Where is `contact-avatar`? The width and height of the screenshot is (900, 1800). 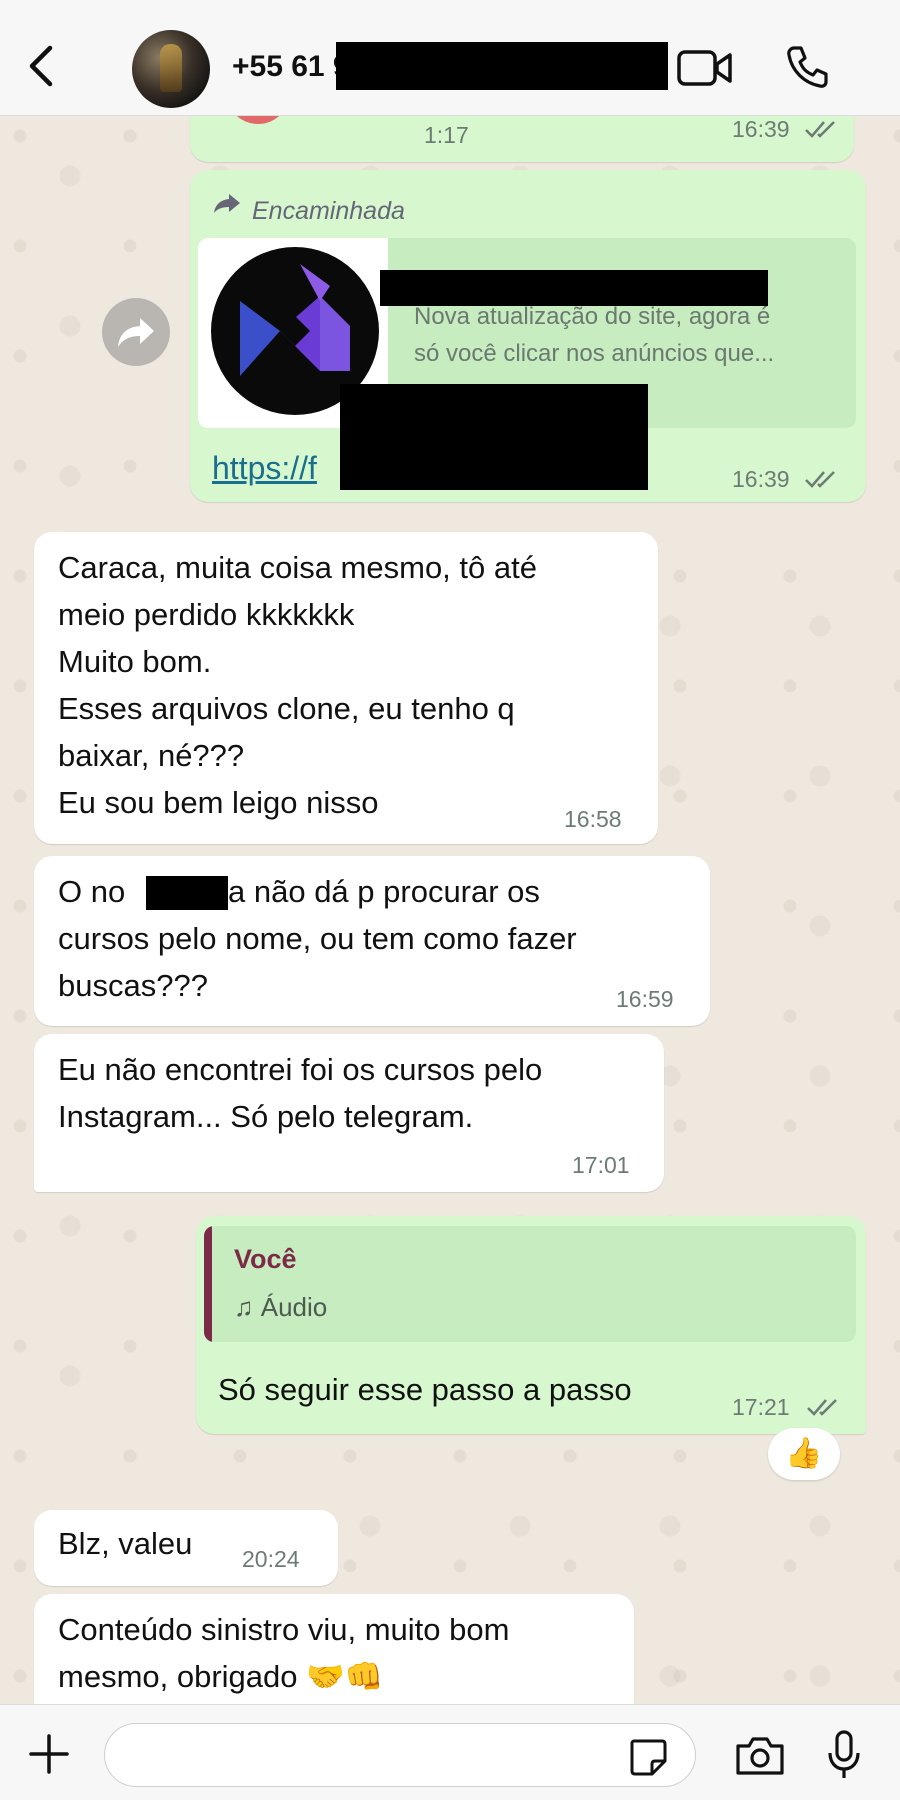
contact-avatar is located at coordinates (171, 69).